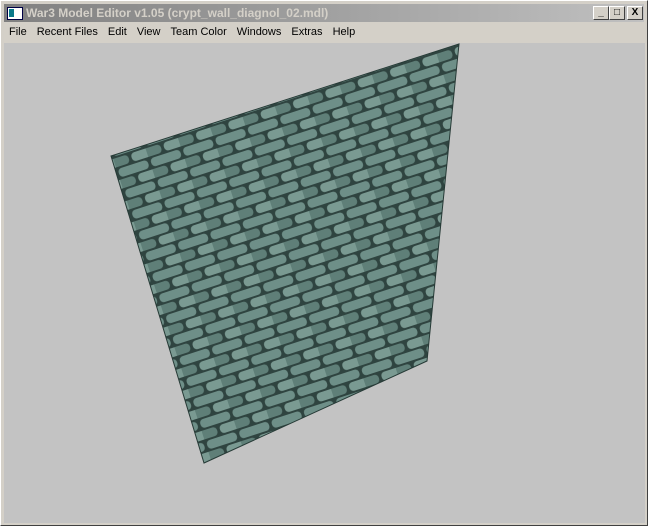 This screenshot has height=526, width=648. I want to click on maximize-button: □, so click(617, 13).